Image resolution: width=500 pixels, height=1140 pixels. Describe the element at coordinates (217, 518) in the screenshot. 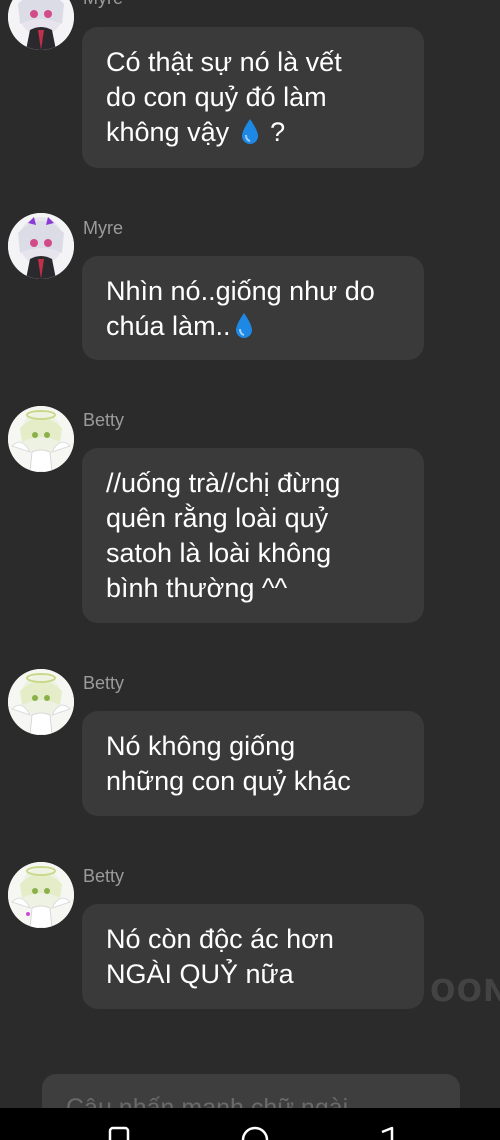

I see `message-line: quên rằng loài quỷ` at that location.